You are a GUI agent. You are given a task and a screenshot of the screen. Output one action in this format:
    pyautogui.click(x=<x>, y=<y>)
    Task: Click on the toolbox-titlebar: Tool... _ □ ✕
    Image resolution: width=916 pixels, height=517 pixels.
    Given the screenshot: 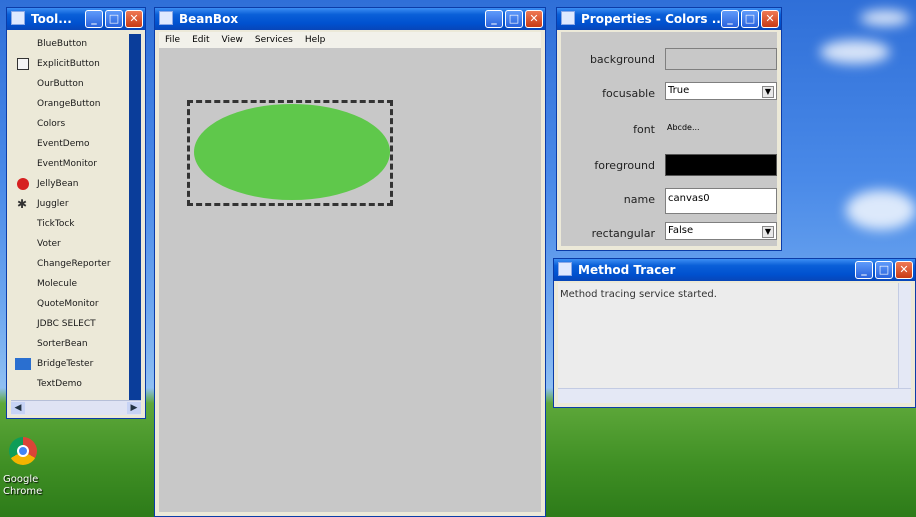 What is the action you would take?
    pyautogui.click(x=76, y=19)
    